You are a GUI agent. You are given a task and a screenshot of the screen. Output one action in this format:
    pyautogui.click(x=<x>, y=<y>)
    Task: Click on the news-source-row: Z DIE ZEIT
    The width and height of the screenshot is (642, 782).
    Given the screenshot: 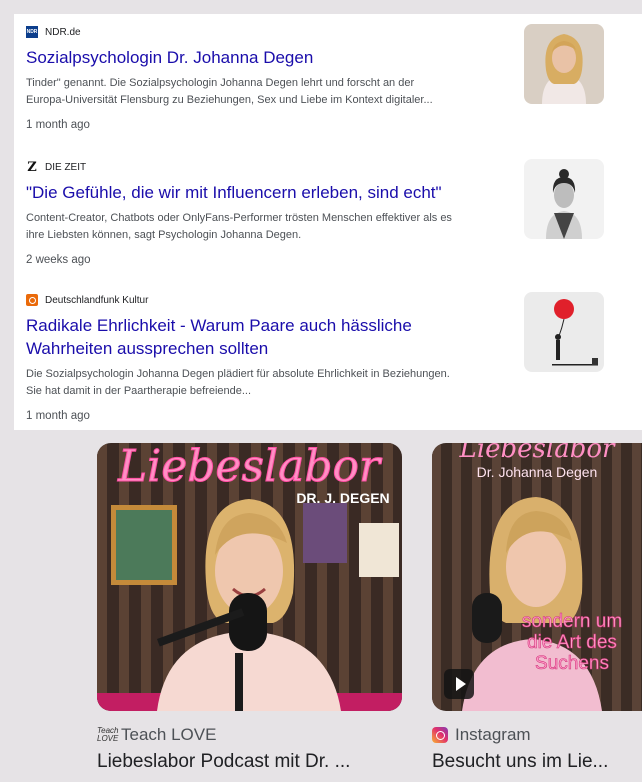 What is the action you would take?
    pyautogui.click(x=56, y=167)
    